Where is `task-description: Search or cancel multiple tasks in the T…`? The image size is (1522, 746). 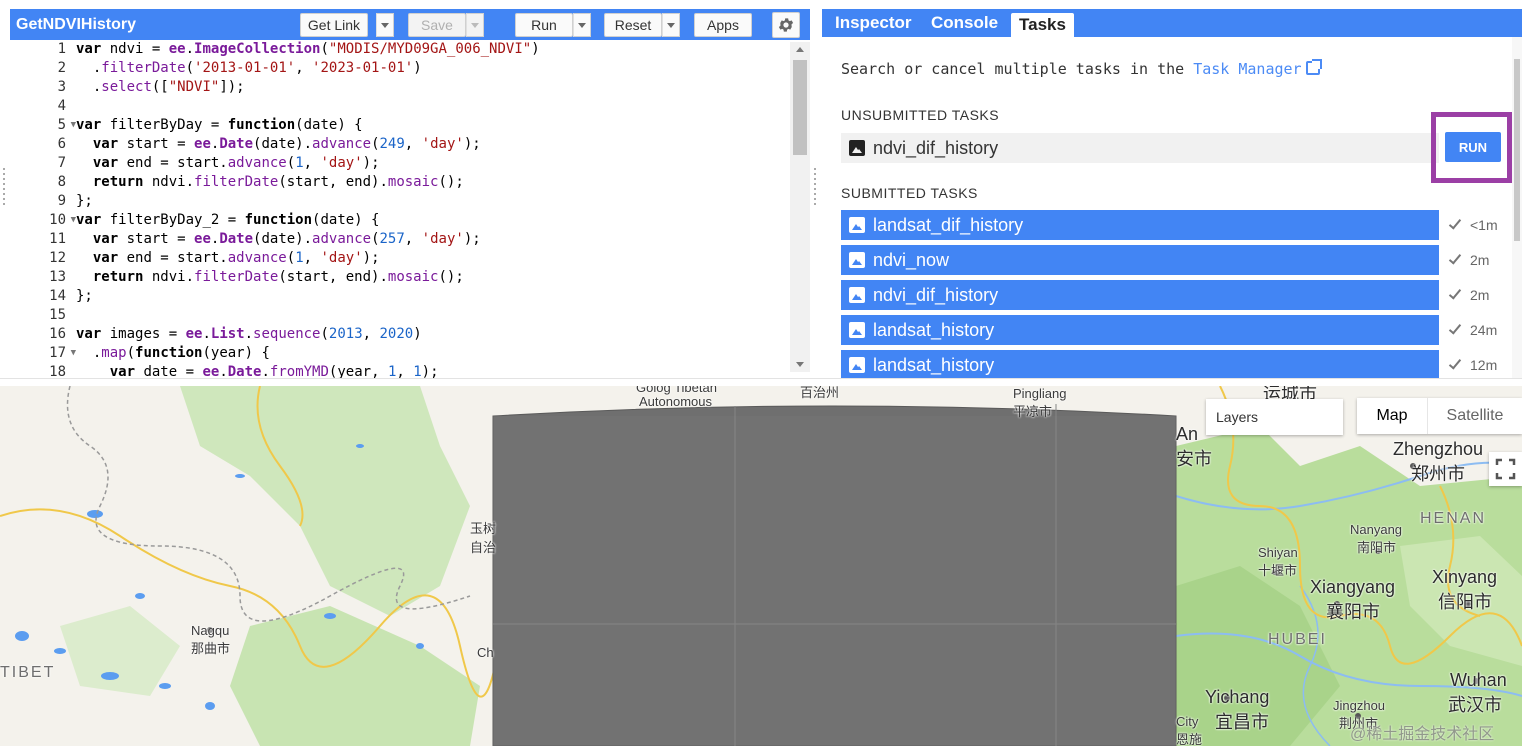 task-description: Search or cancel multiple tasks in the T… is located at coordinates (1081, 68).